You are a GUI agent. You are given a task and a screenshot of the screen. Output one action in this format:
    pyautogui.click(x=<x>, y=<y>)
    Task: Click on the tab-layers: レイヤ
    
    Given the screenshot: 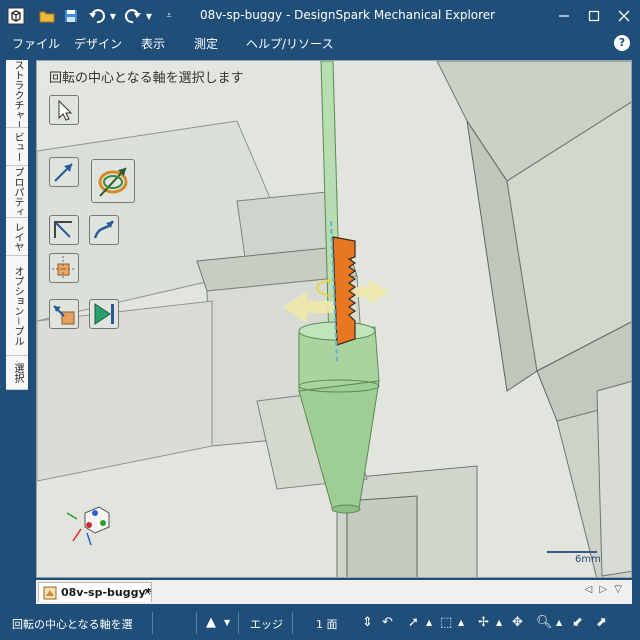 What is the action you would take?
    pyautogui.click(x=17, y=237)
    